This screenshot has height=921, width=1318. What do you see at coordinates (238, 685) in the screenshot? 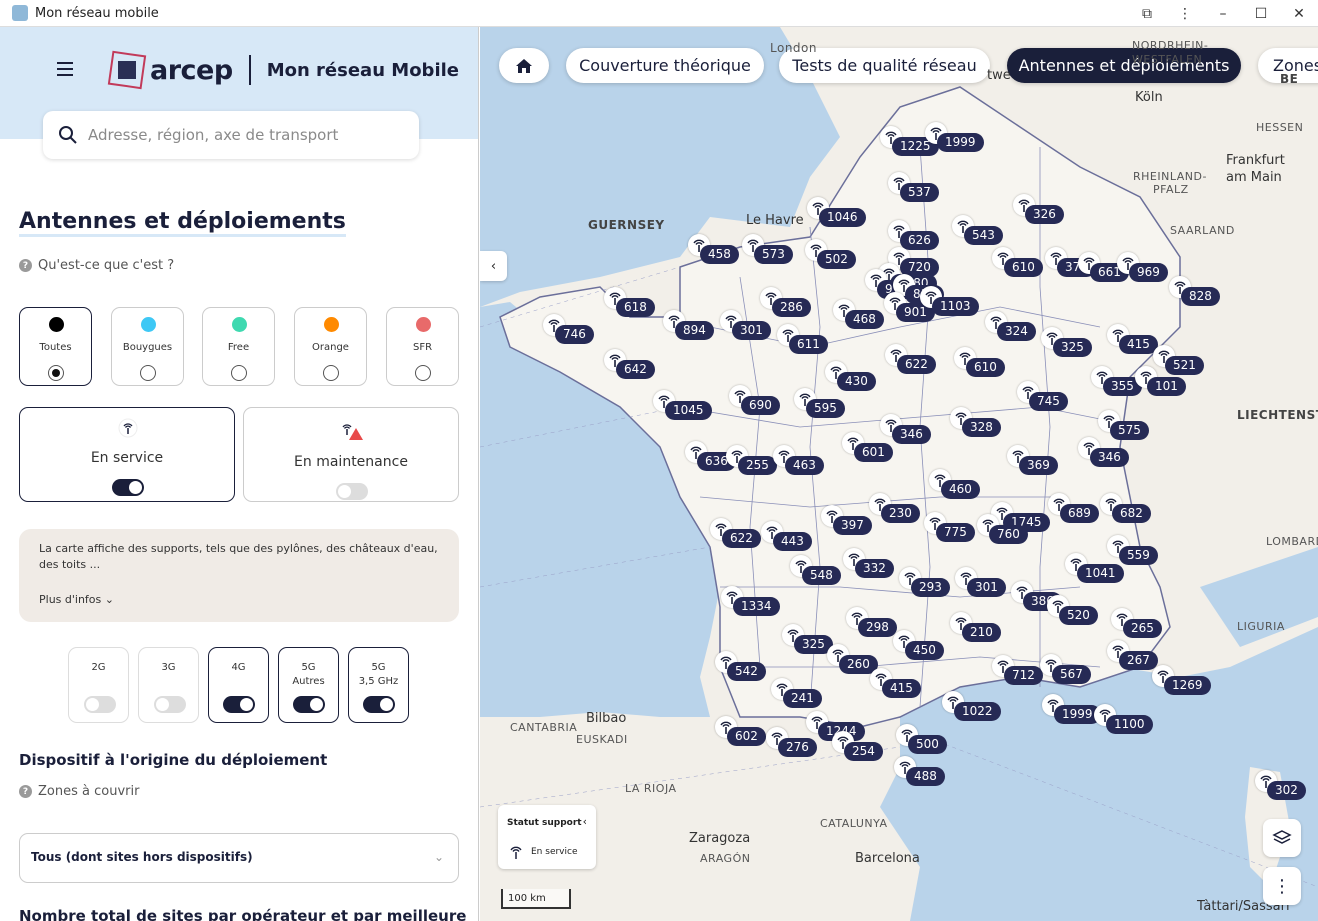
I see `tech-4g: 4G` at bounding box center [238, 685].